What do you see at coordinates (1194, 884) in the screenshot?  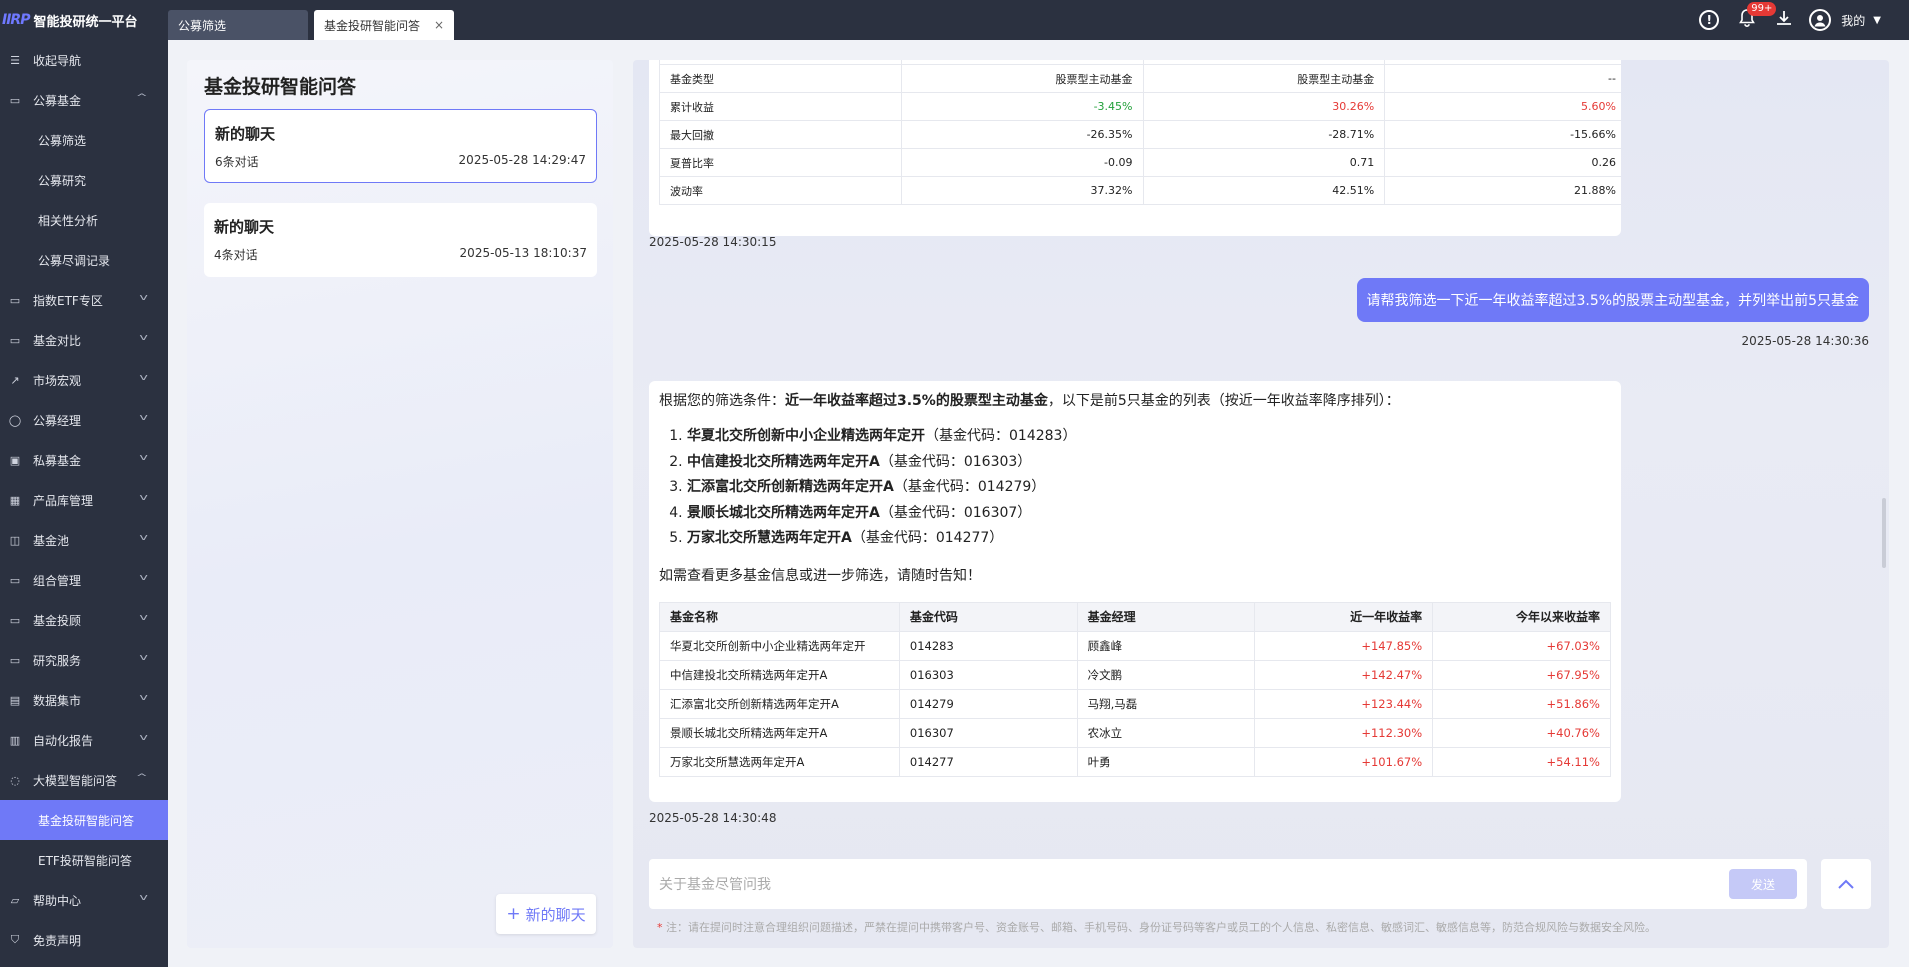 I see `question-input: 关于基金尽管问我` at bounding box center [1194, 884].